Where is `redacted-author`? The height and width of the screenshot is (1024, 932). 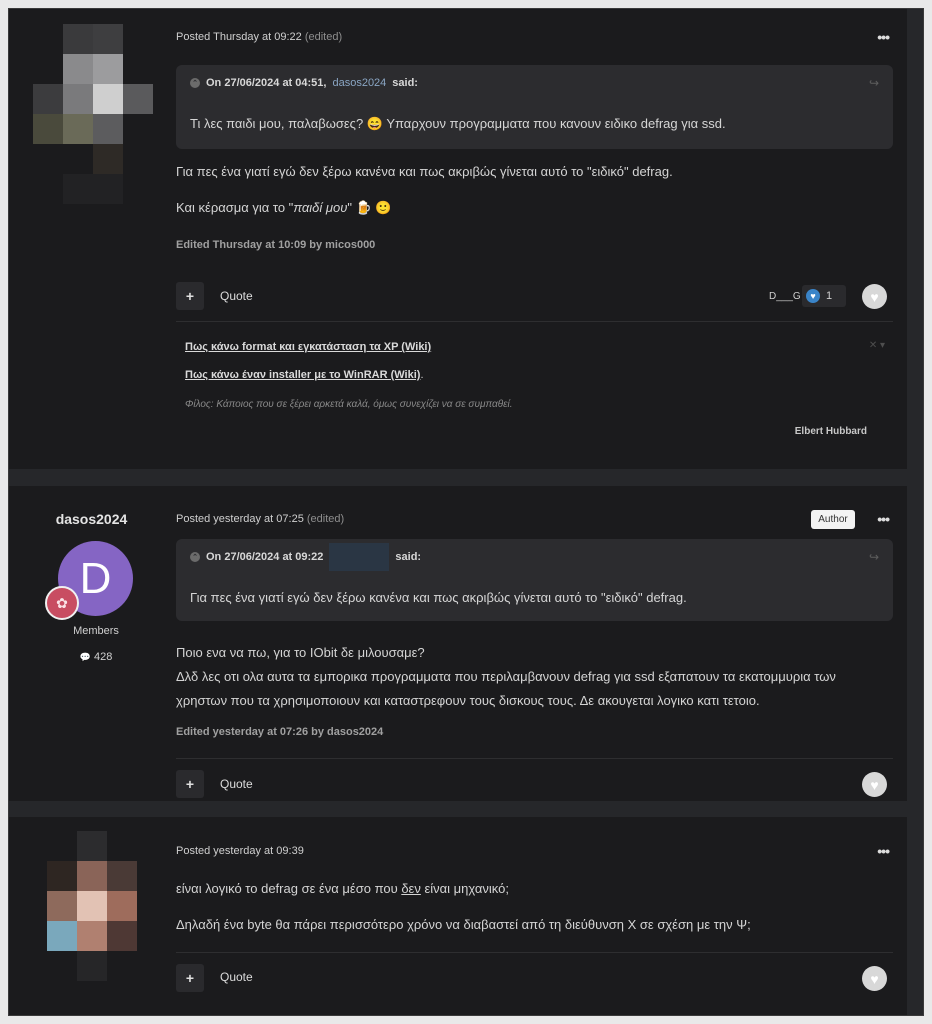 redacted-author is located at coordinates (359, 557).